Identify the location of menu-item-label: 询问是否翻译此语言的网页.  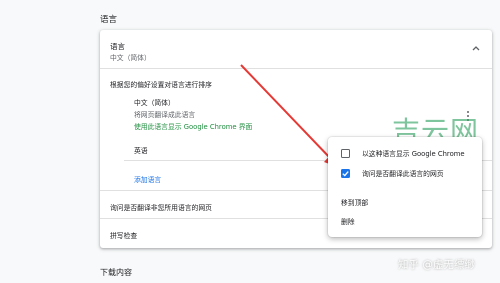
(403, 174).